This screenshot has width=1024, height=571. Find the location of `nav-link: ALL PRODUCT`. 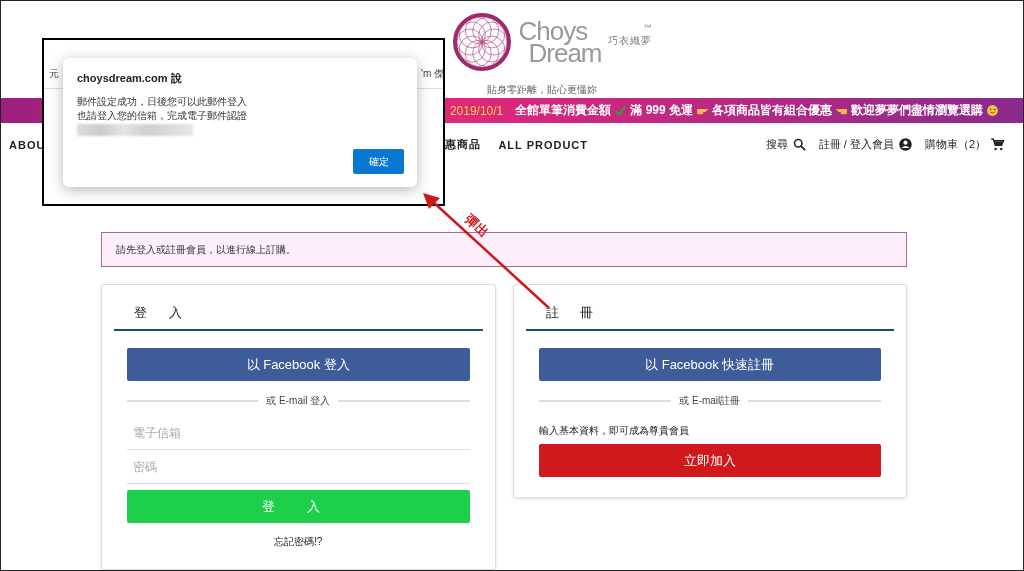

nav-link: ALL PRODUCT is located at coordinates (543, 145).